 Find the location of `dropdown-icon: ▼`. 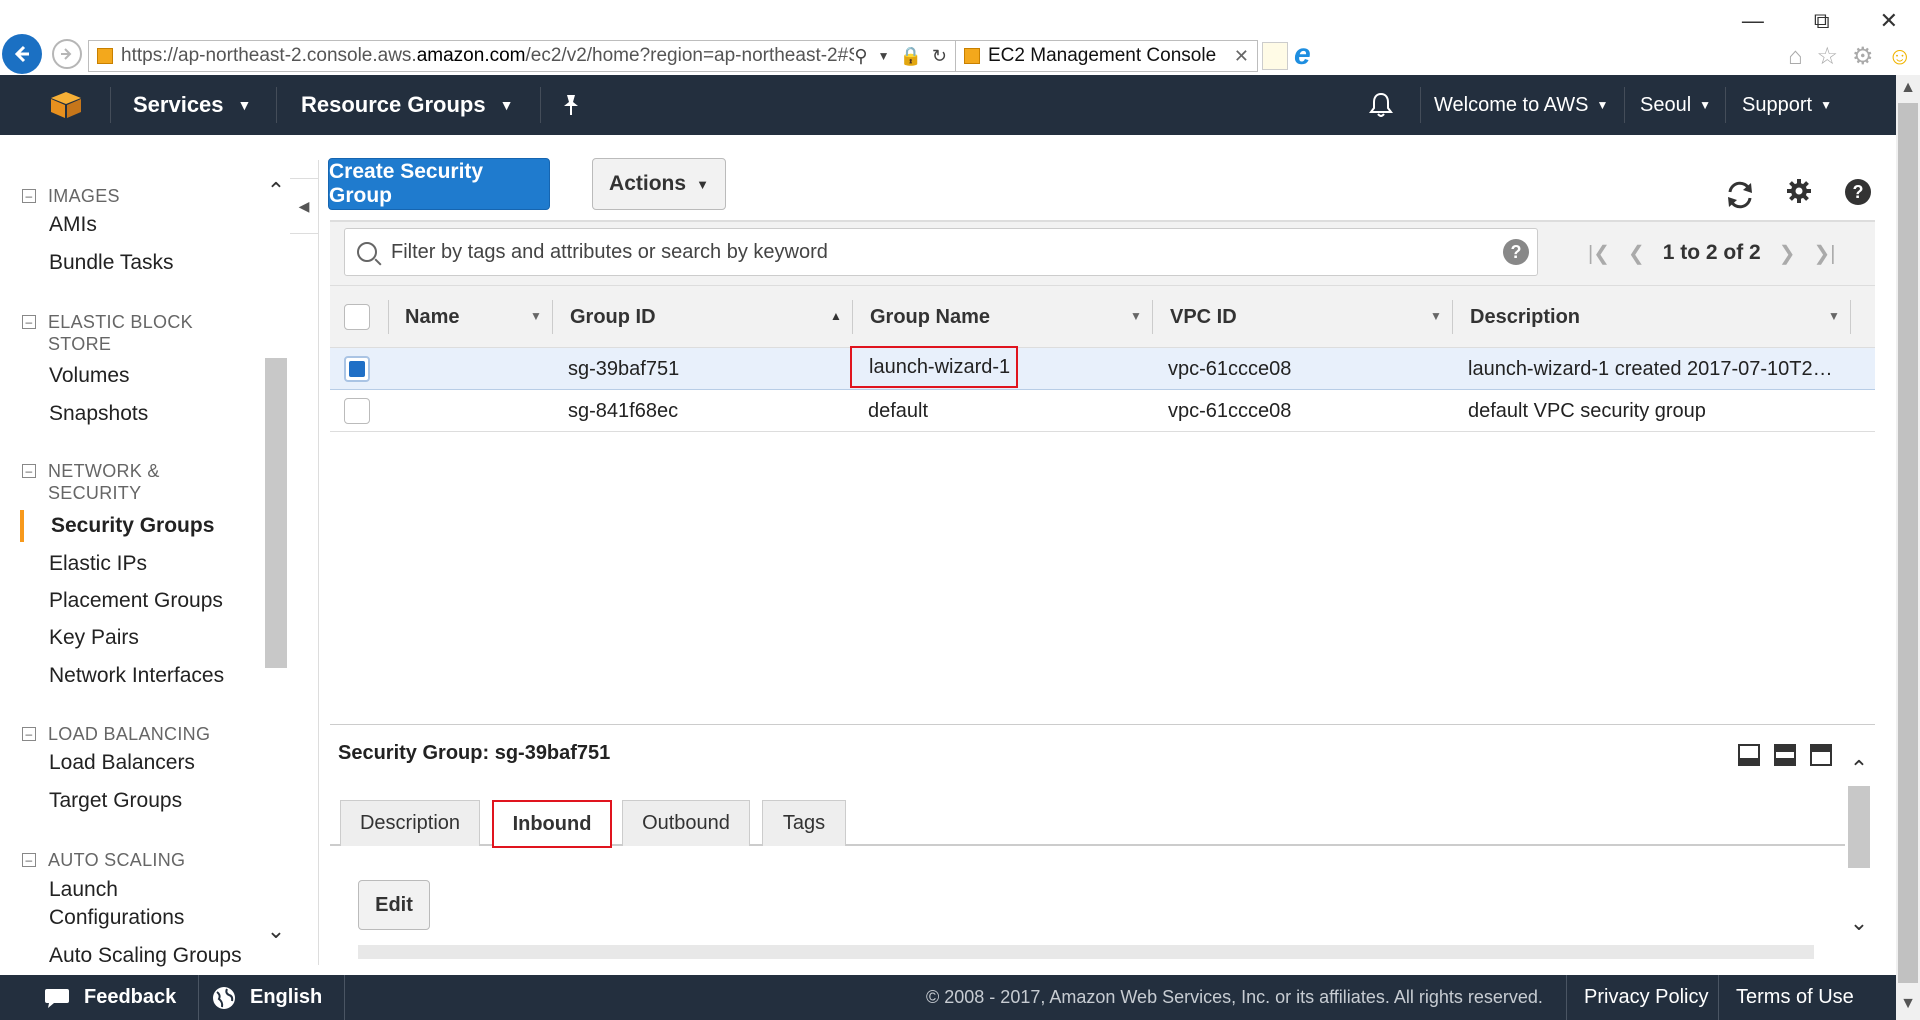

dropdown-icon: ▼ is located at coordinates (884, 56).